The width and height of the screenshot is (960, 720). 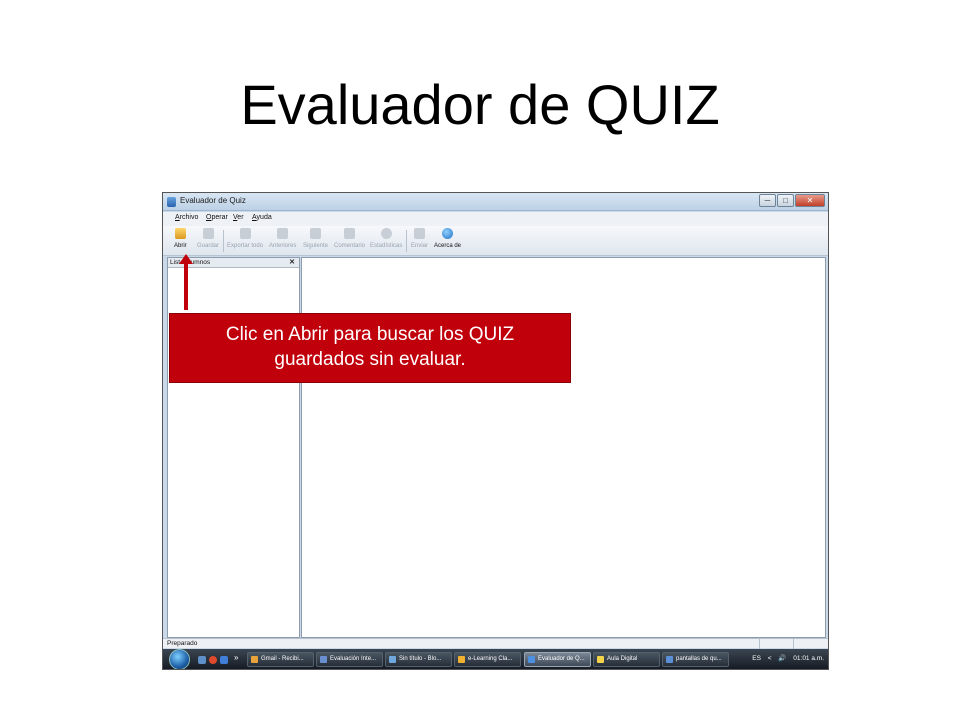 What do you see at coordinates (245, 233) in the screenshot?
I see `export-icon` at bounding box center [245, 233].